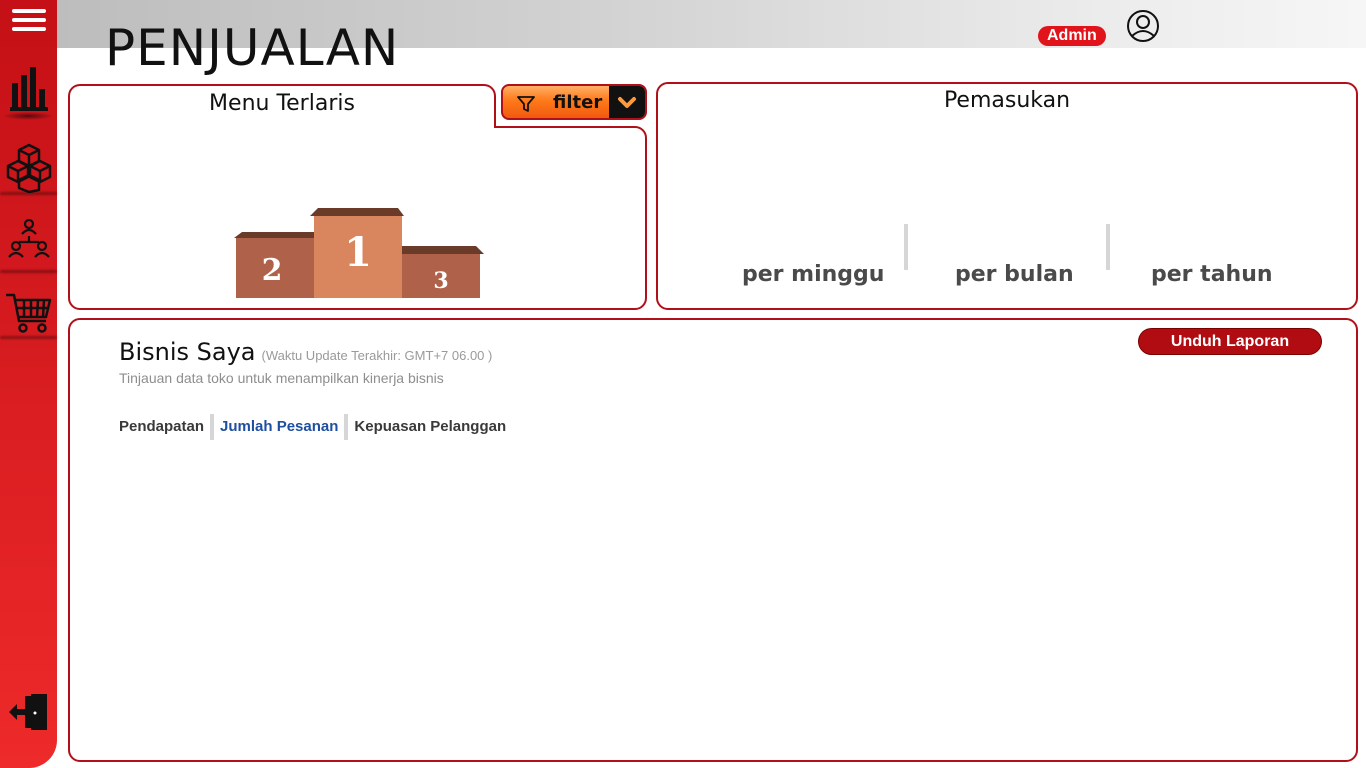 The width and height of the screenshot is (1366, 768). Describe the element at coordinates (1014, 274) in the screenshot. I see `period-monthly: per bulan` at that location.